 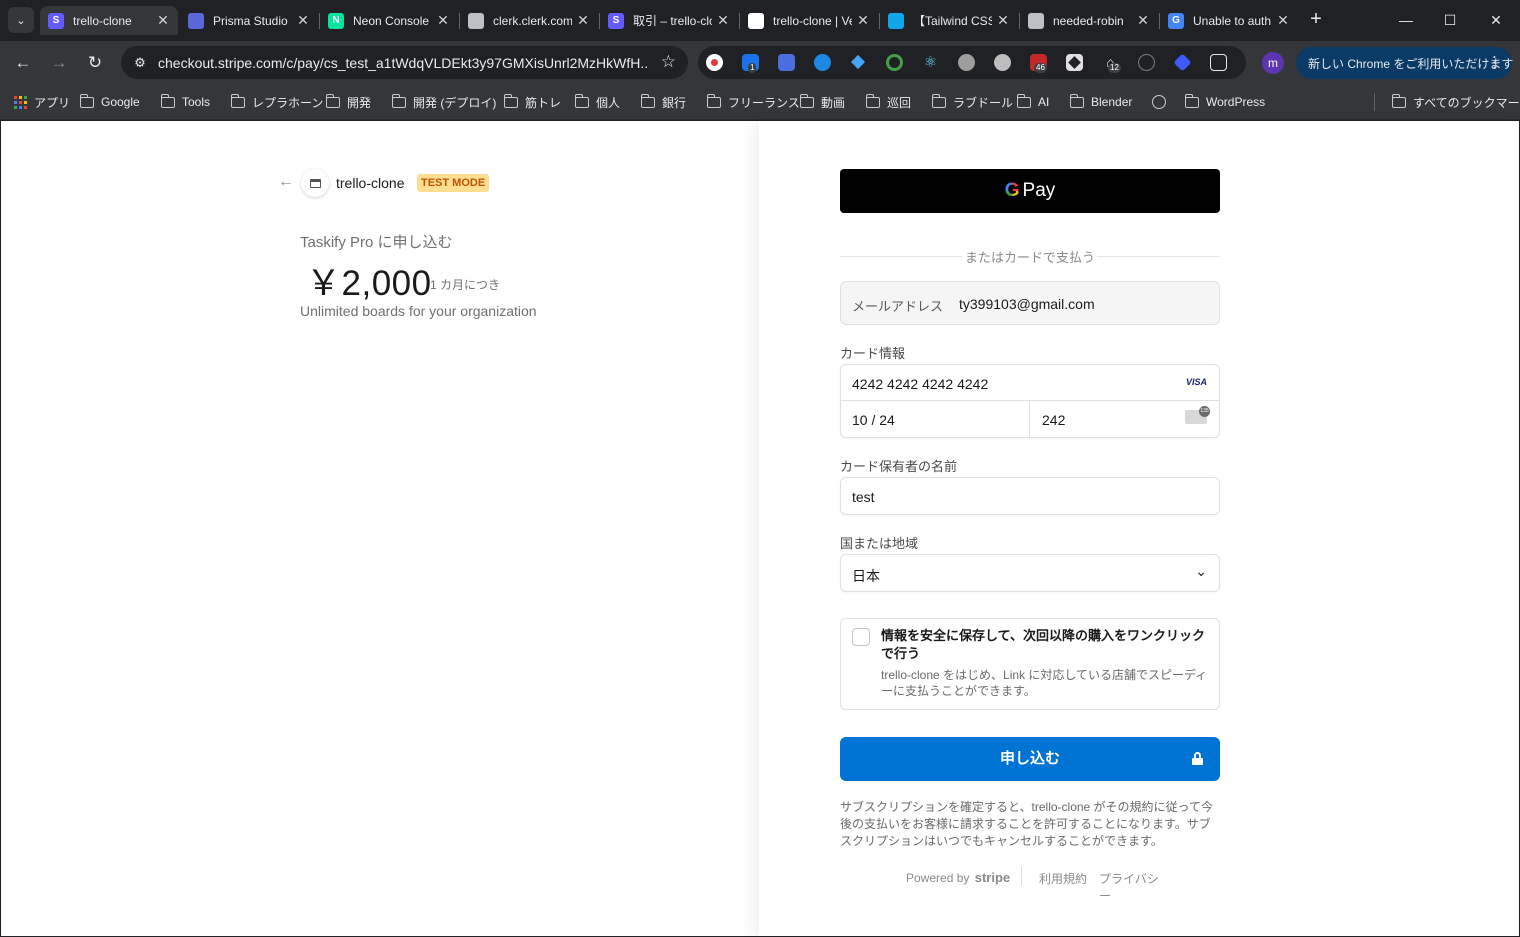 What do you see at coordinates (348, 102) in the screenshot?
I see `bookmark-item-4: 開発` at bounding box center [348, 102].